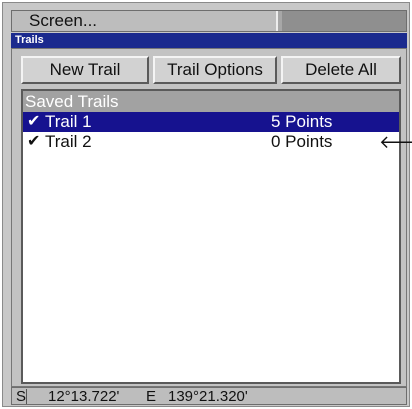  Describe the element at coordinates (215, 70) in the screenshot. I see `trail-options-button: Trail Options` at that location.